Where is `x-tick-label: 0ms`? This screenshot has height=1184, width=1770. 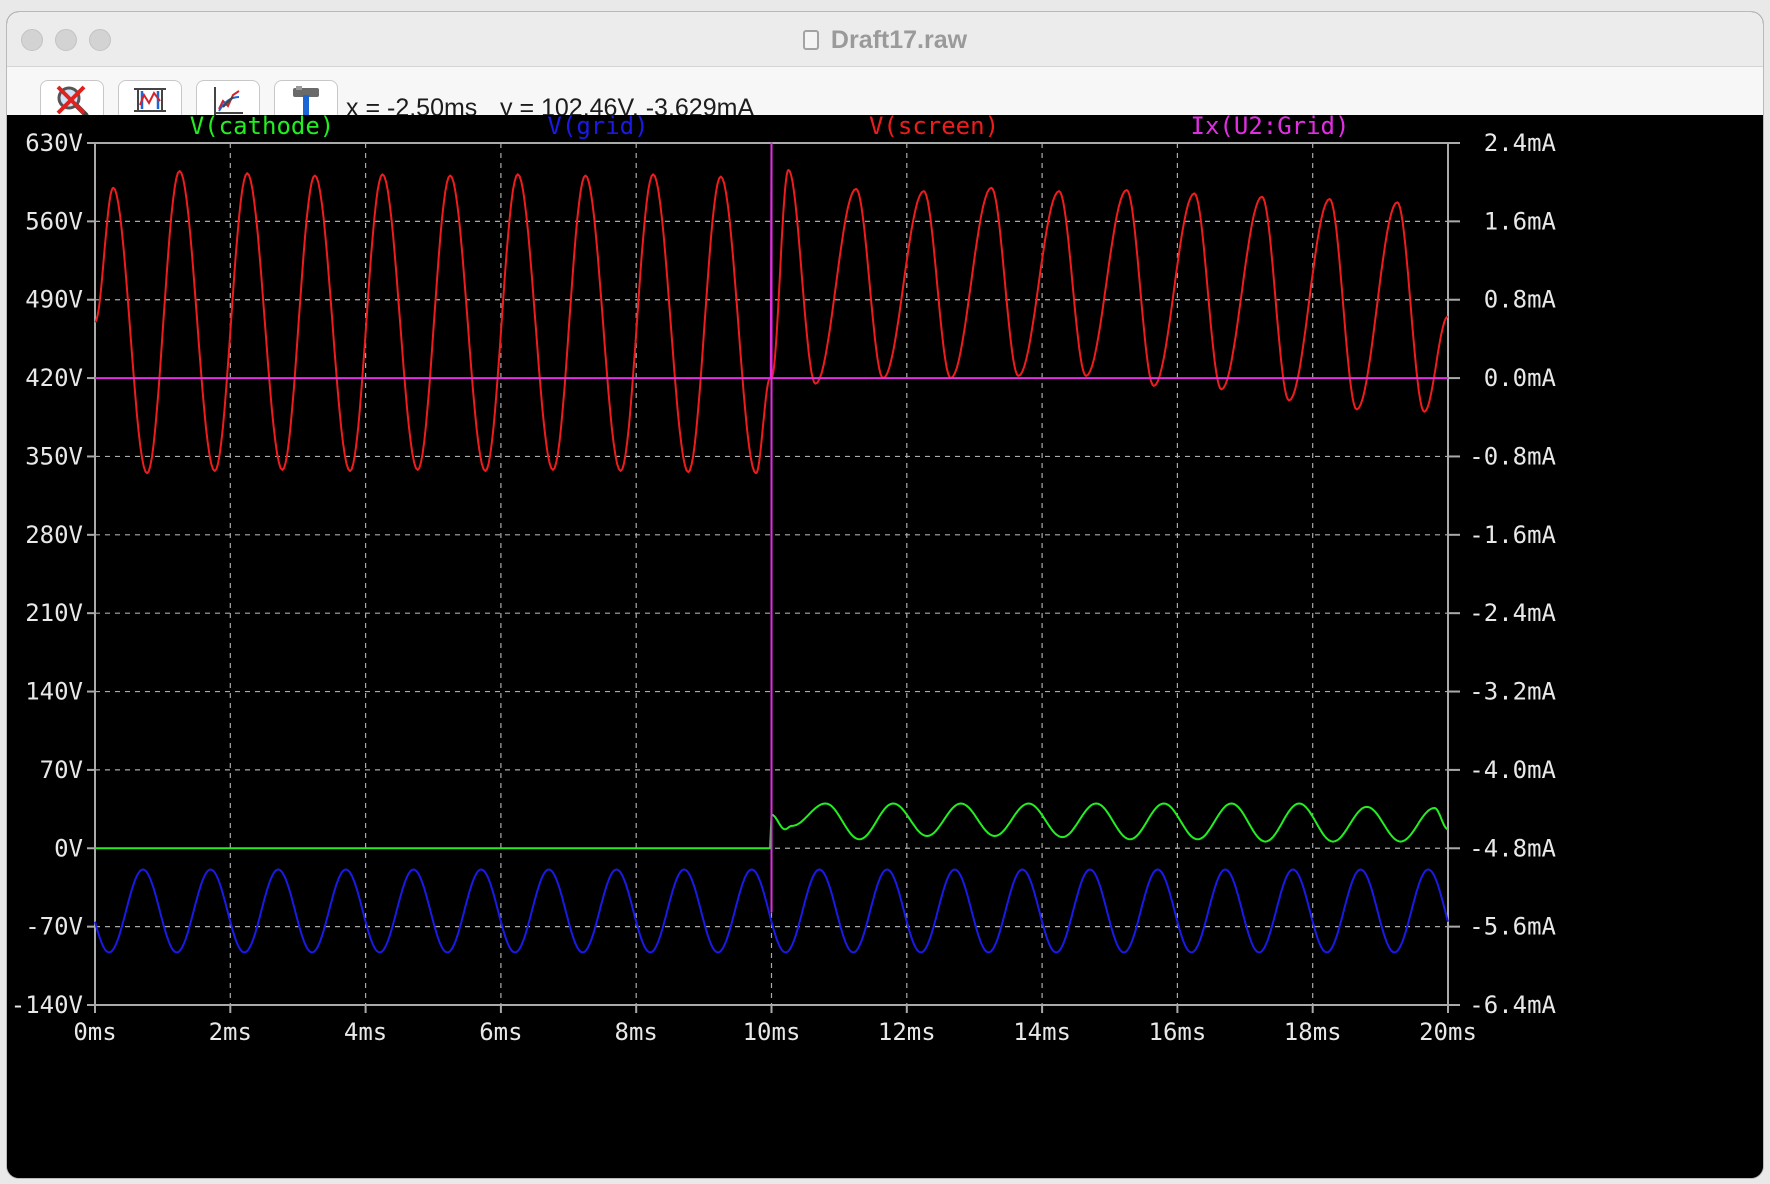
x-tick-label: 0ms is located at coordinates (94, 1032).